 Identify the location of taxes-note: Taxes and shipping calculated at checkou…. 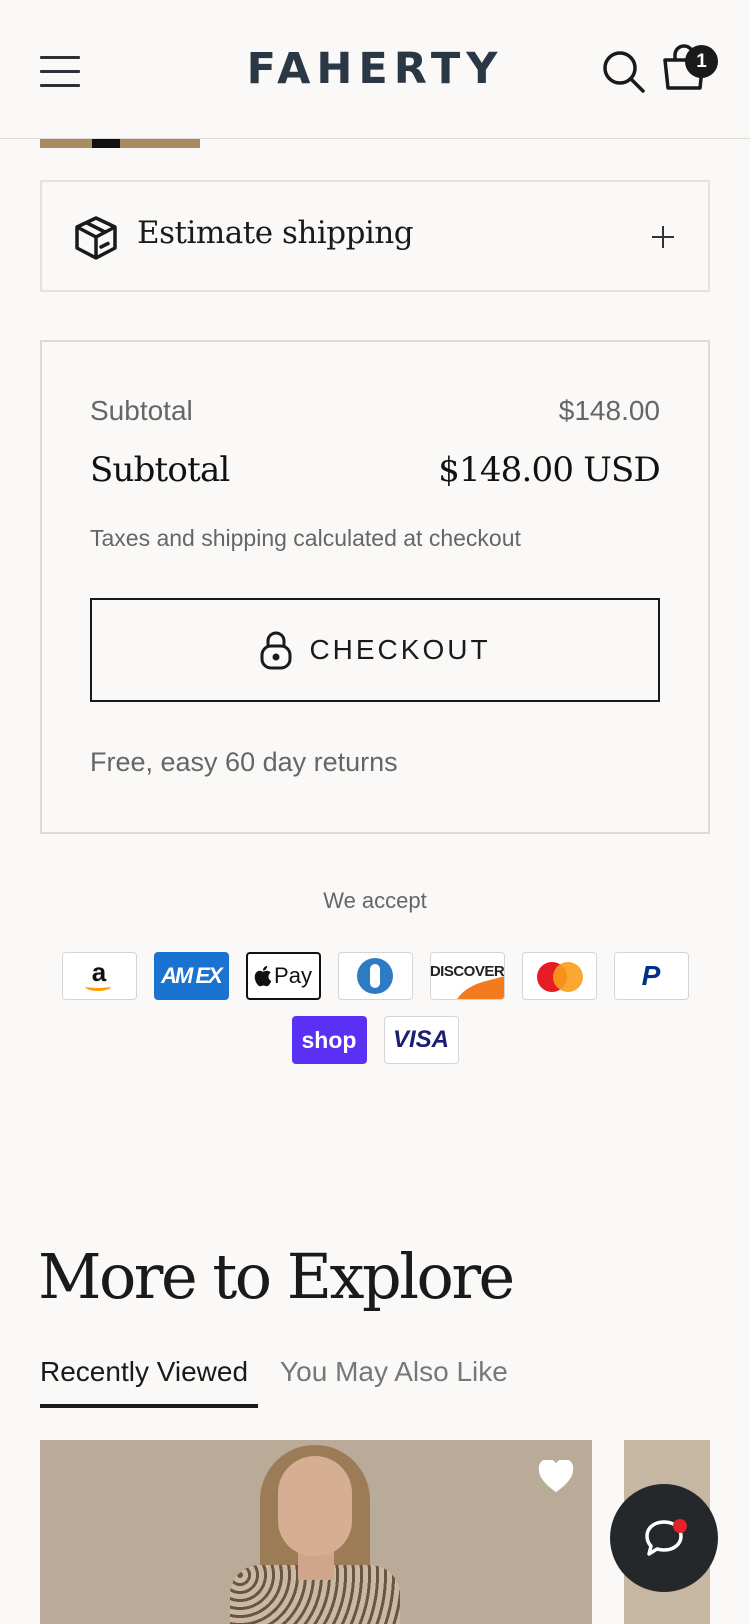
(305, 538).